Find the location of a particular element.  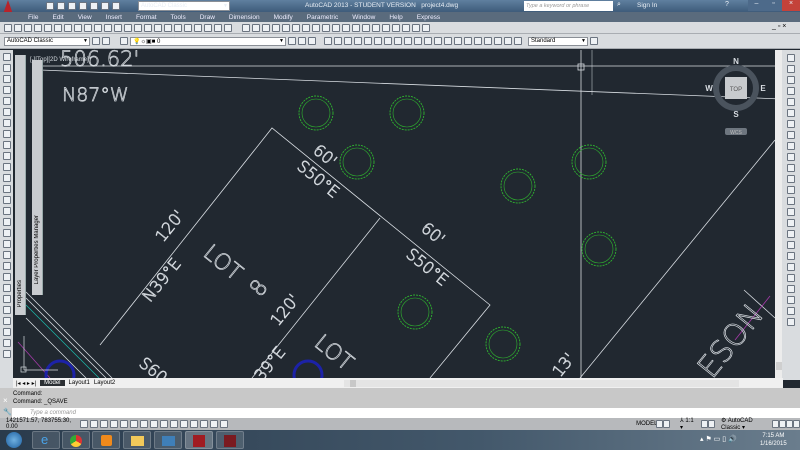

revcloud-icon is located at coordinates (6, 134).